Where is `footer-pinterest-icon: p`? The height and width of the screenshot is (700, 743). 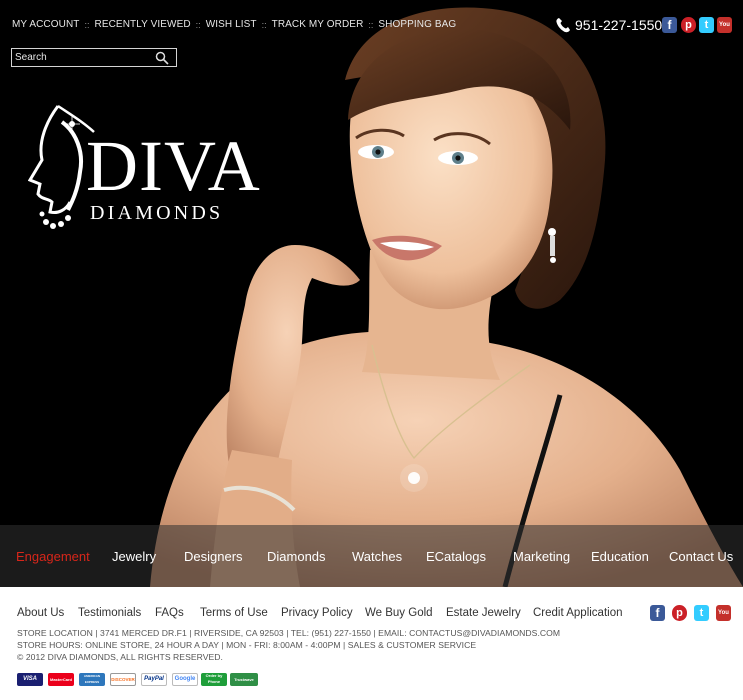
footer-pinterest-icon: p is located at coordinates (679, 613).